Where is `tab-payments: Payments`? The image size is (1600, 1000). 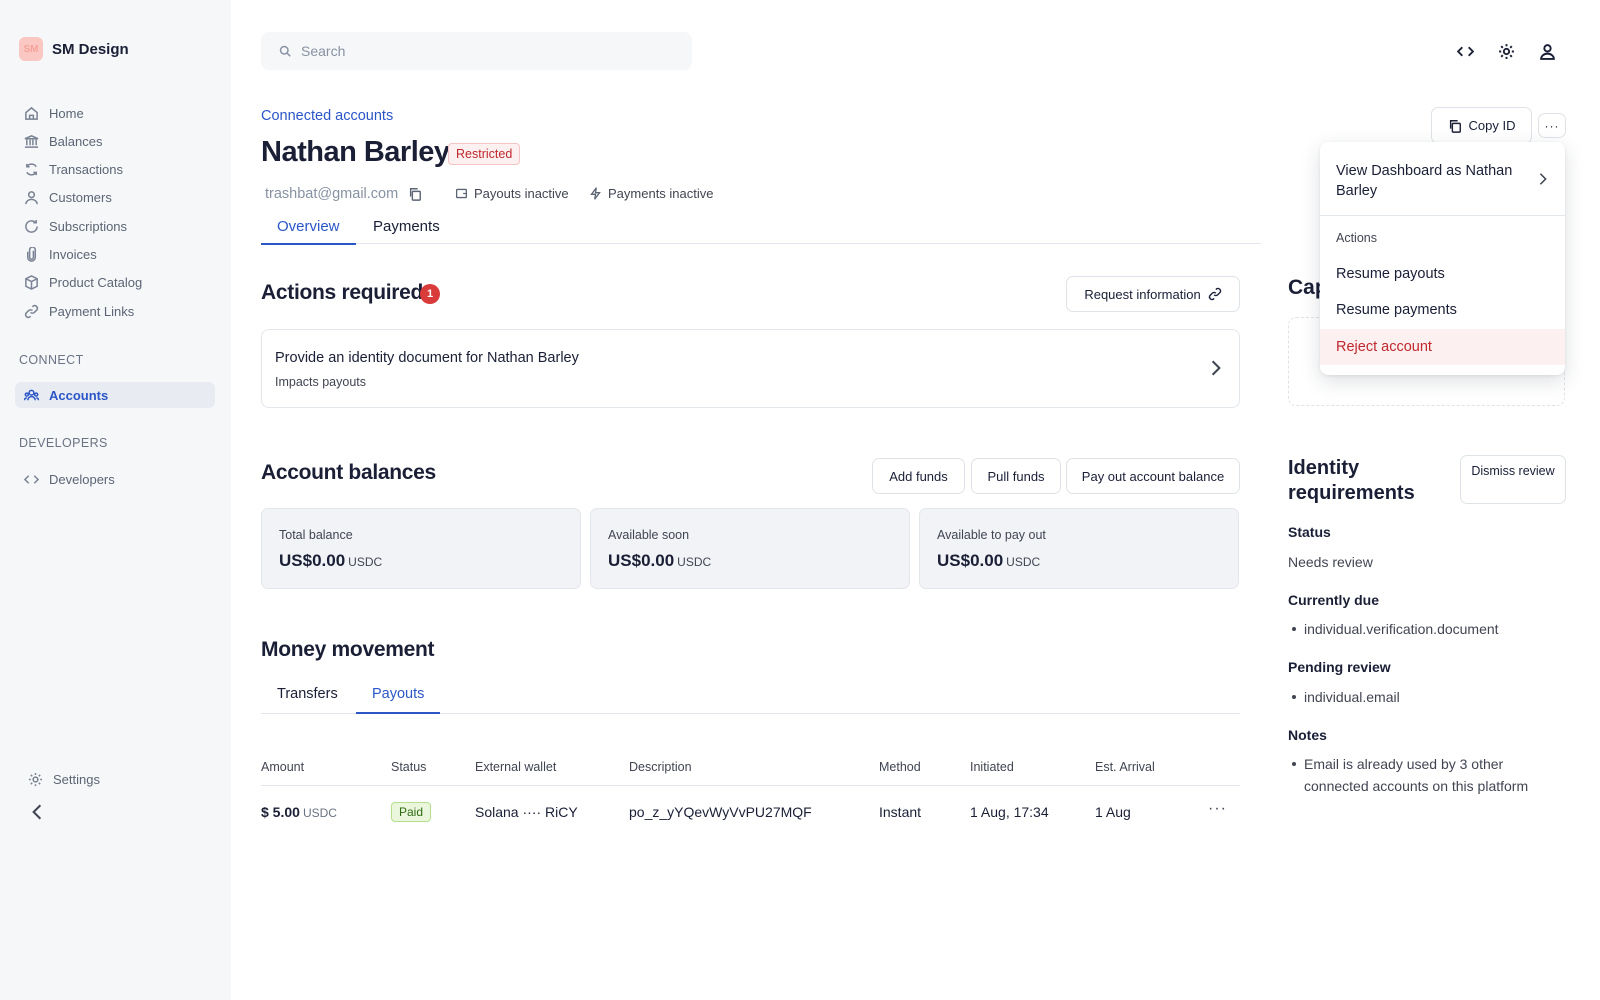 tab-payments: Payments is located at coordinates (406, 231).